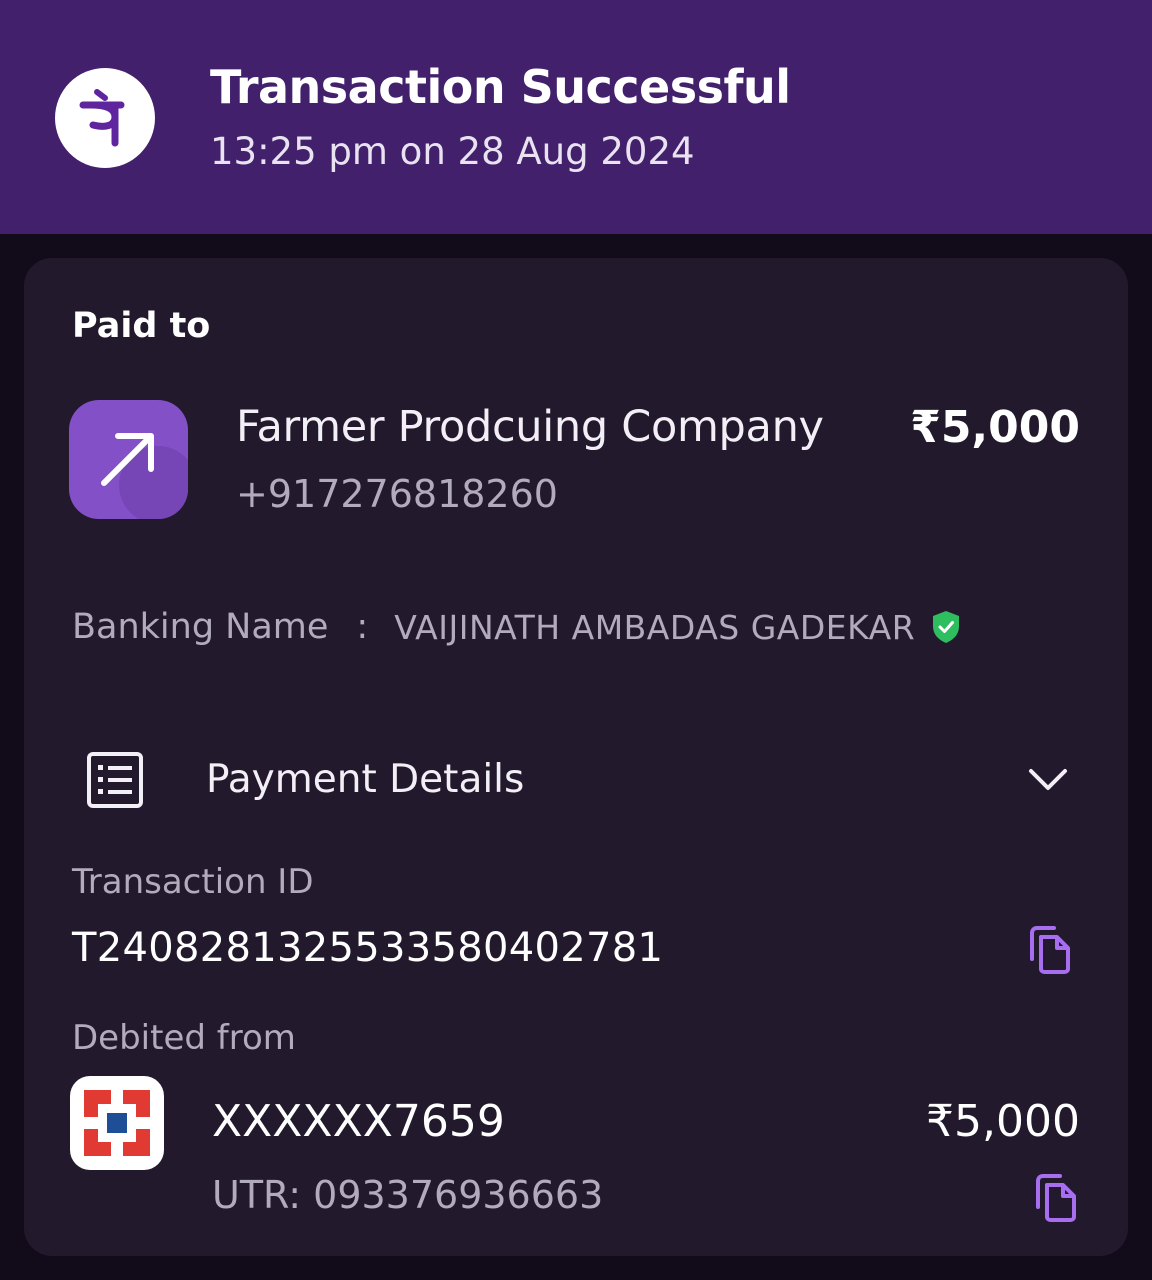  What do you see at coordinates (105, 118) in the screenshot?
I see `phonepe-logo-icon` at bounding box center [105, 118].